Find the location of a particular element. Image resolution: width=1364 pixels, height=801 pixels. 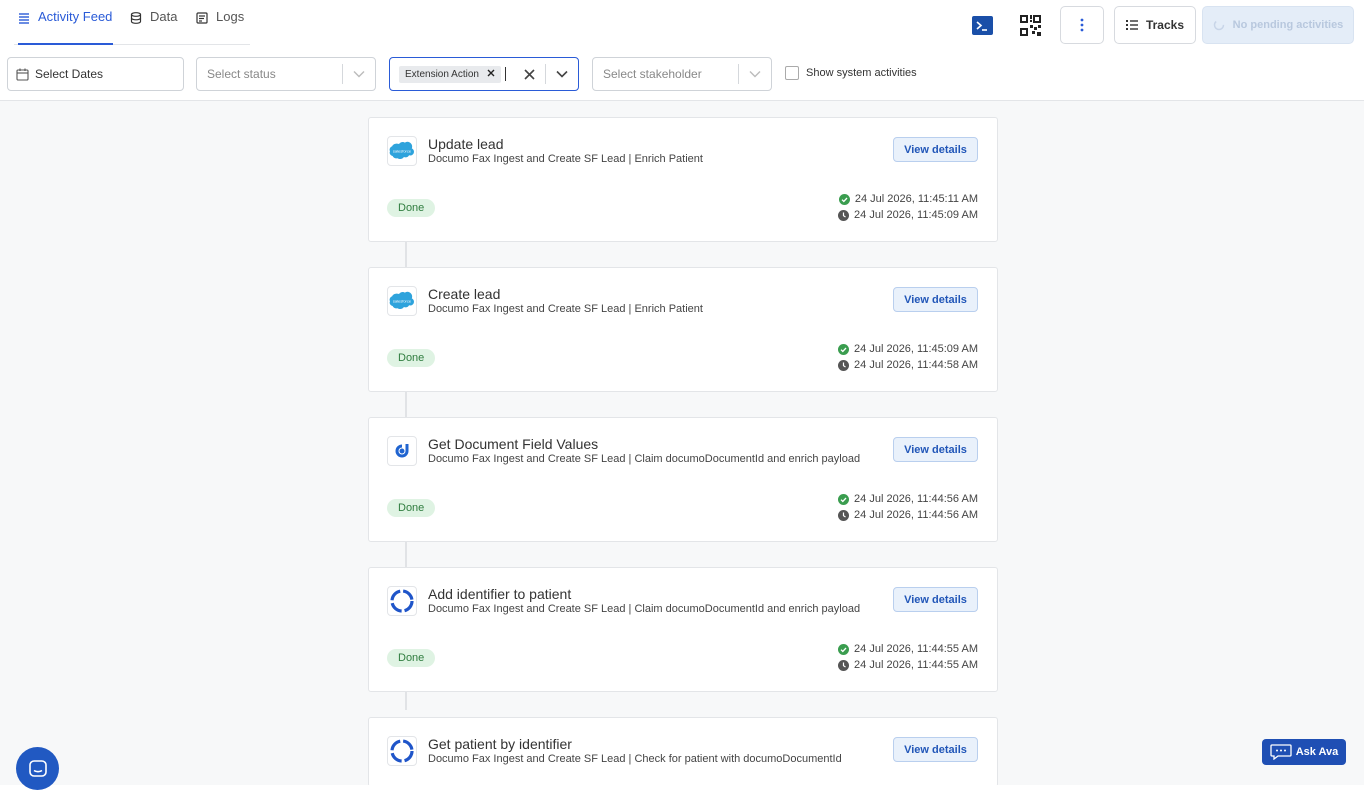

tab-activity-feed-label: Activity Feed is located at coordinates (75, 16).